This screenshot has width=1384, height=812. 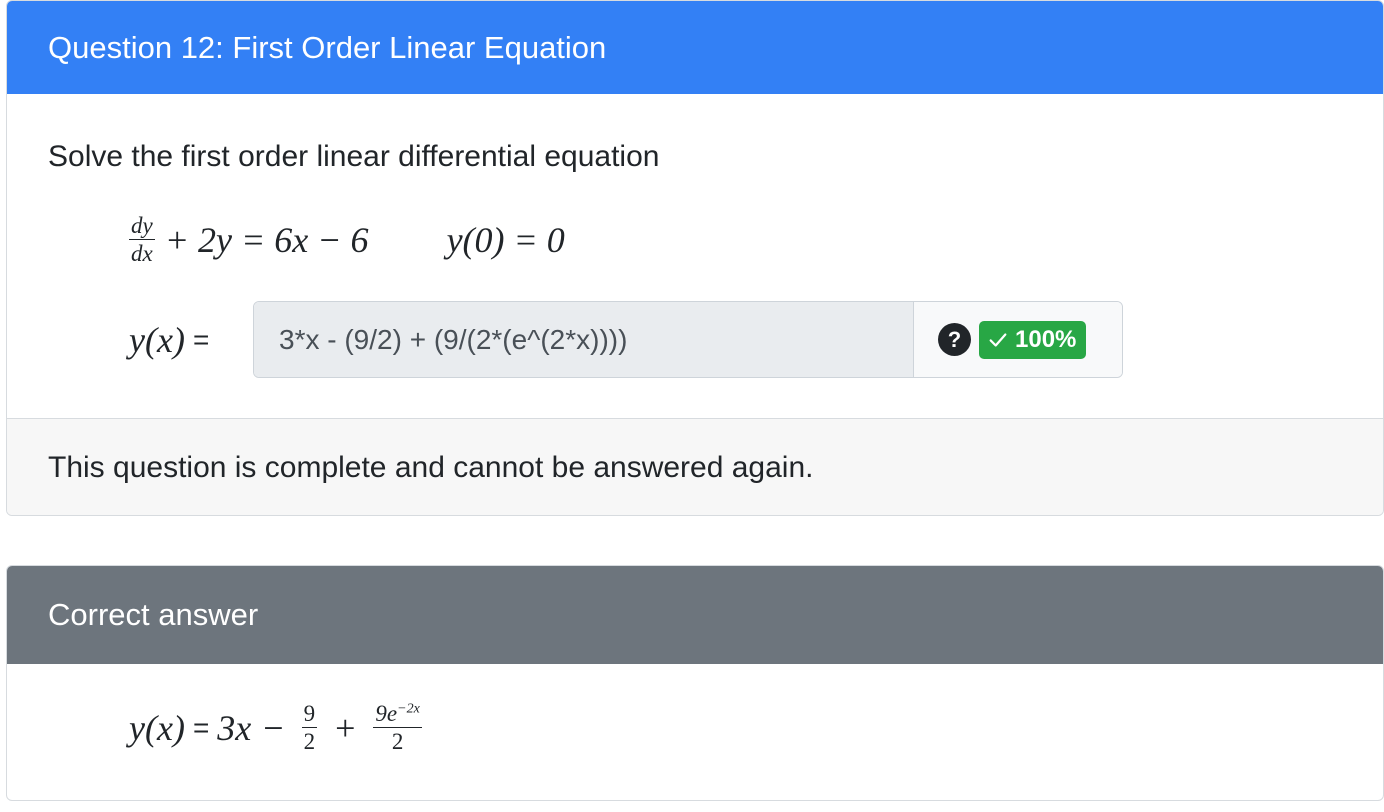 What do you see at coordinates (584, 339) in the screenshot?
I see `answer-input: 3*x - (9/2) + (9/(2*(e^(2*x))))` at bounding box center [584, 339].